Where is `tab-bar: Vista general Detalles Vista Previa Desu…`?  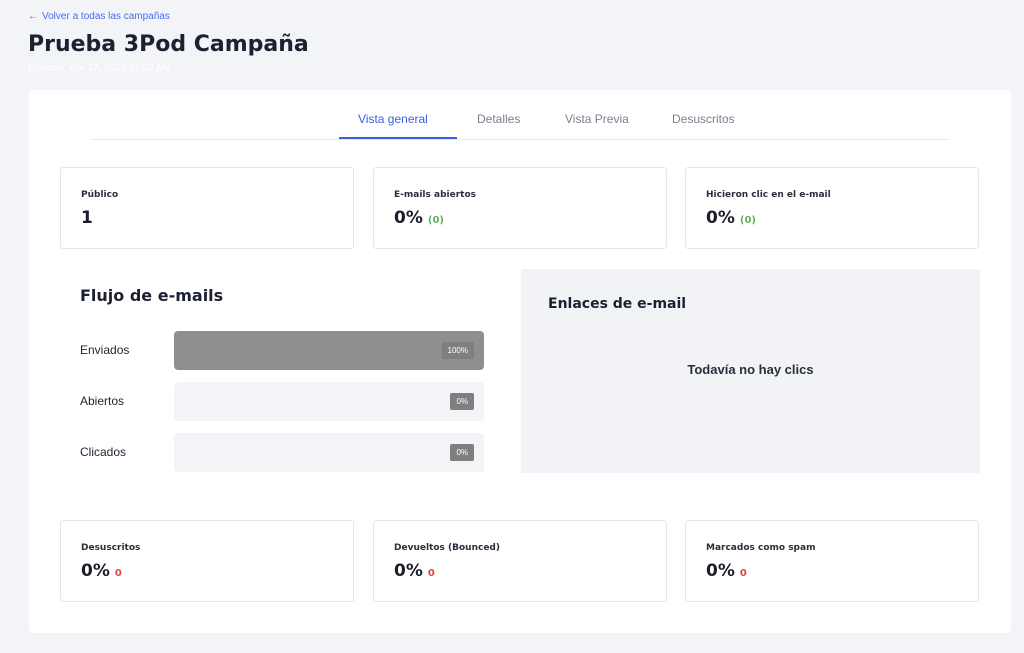
tab-bar: Vista general Detalles Vista Previa Desu… is located at coordinates (519, 115).